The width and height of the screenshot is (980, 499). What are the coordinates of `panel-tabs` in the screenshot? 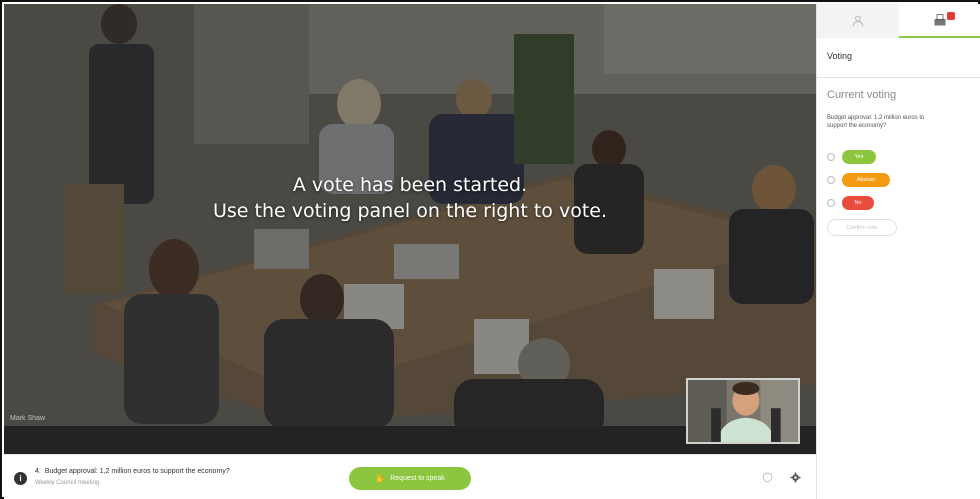 It's located at (898, 21).